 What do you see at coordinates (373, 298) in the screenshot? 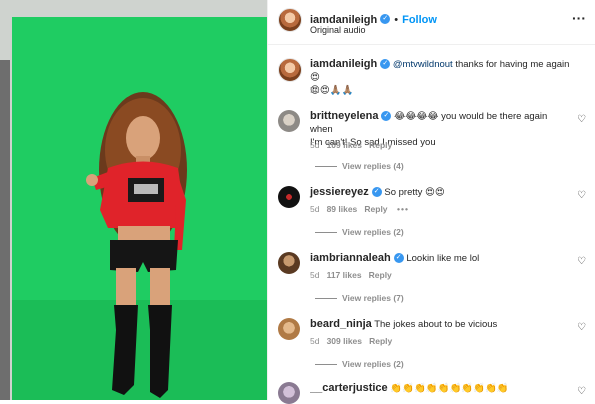
I see `view-replies-button: View replies (7)` at bounding box center [373, 298].